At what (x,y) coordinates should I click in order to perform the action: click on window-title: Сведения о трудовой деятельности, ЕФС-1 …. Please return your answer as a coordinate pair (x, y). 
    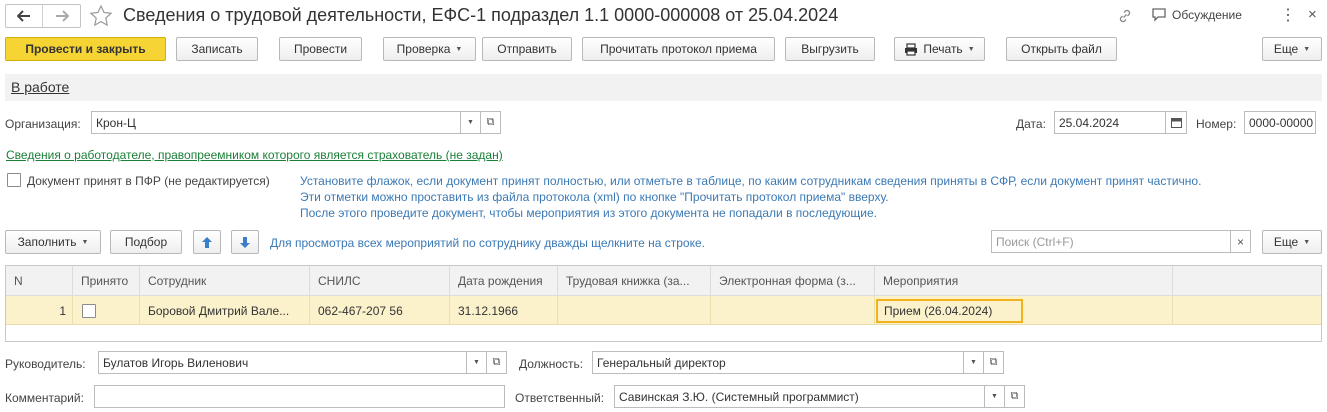
    Looking at the image, I should click on (481, 15).